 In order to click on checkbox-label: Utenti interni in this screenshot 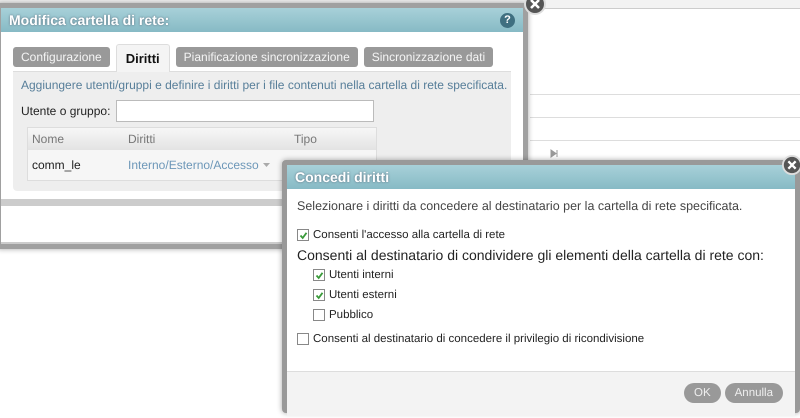, I will do `click(361, 275)`.